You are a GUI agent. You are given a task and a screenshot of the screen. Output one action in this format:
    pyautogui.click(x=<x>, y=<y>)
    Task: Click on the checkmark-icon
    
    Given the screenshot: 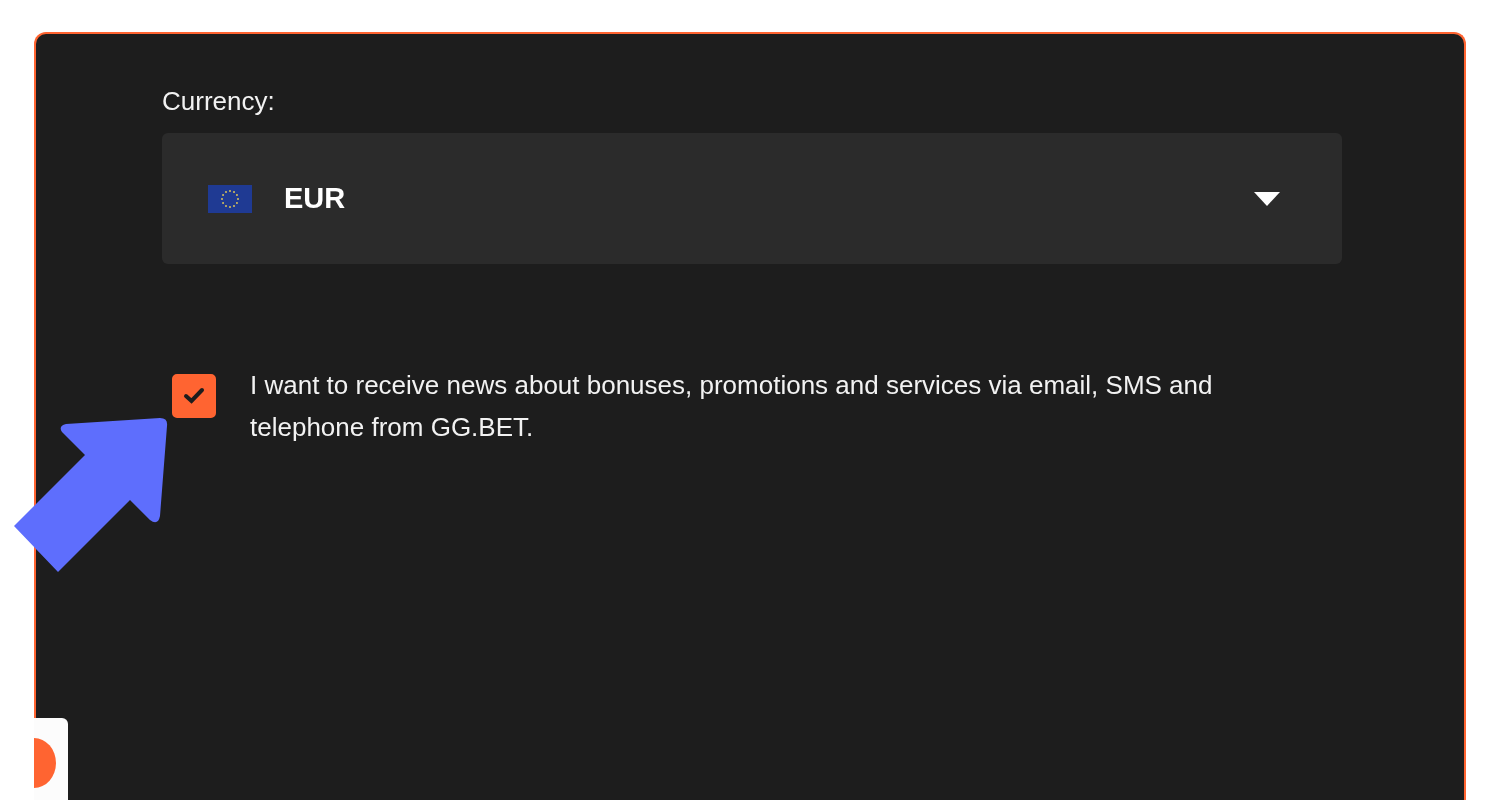 What is the action you would take?
    pyautogui.click(x=194, y=396)
    